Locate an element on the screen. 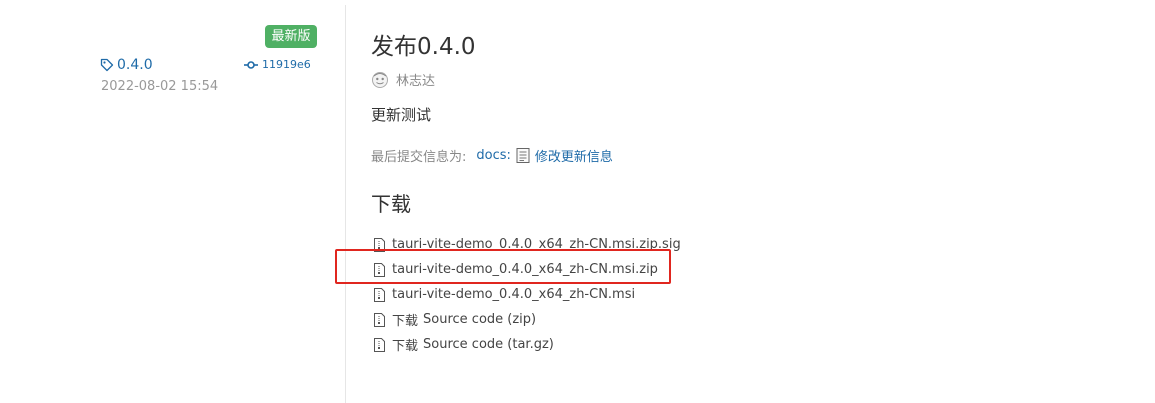  tag-icon is located at coordinates (107, 65).